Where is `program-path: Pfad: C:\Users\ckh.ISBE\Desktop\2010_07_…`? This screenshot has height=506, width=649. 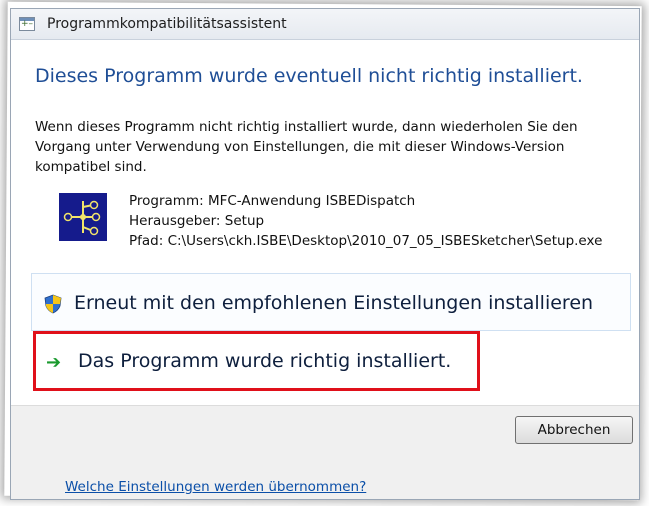 program-path: Pfad: C:\Users\ckh.ISBE\Desktop\2010_07_… is located at coordinates (366, 241).